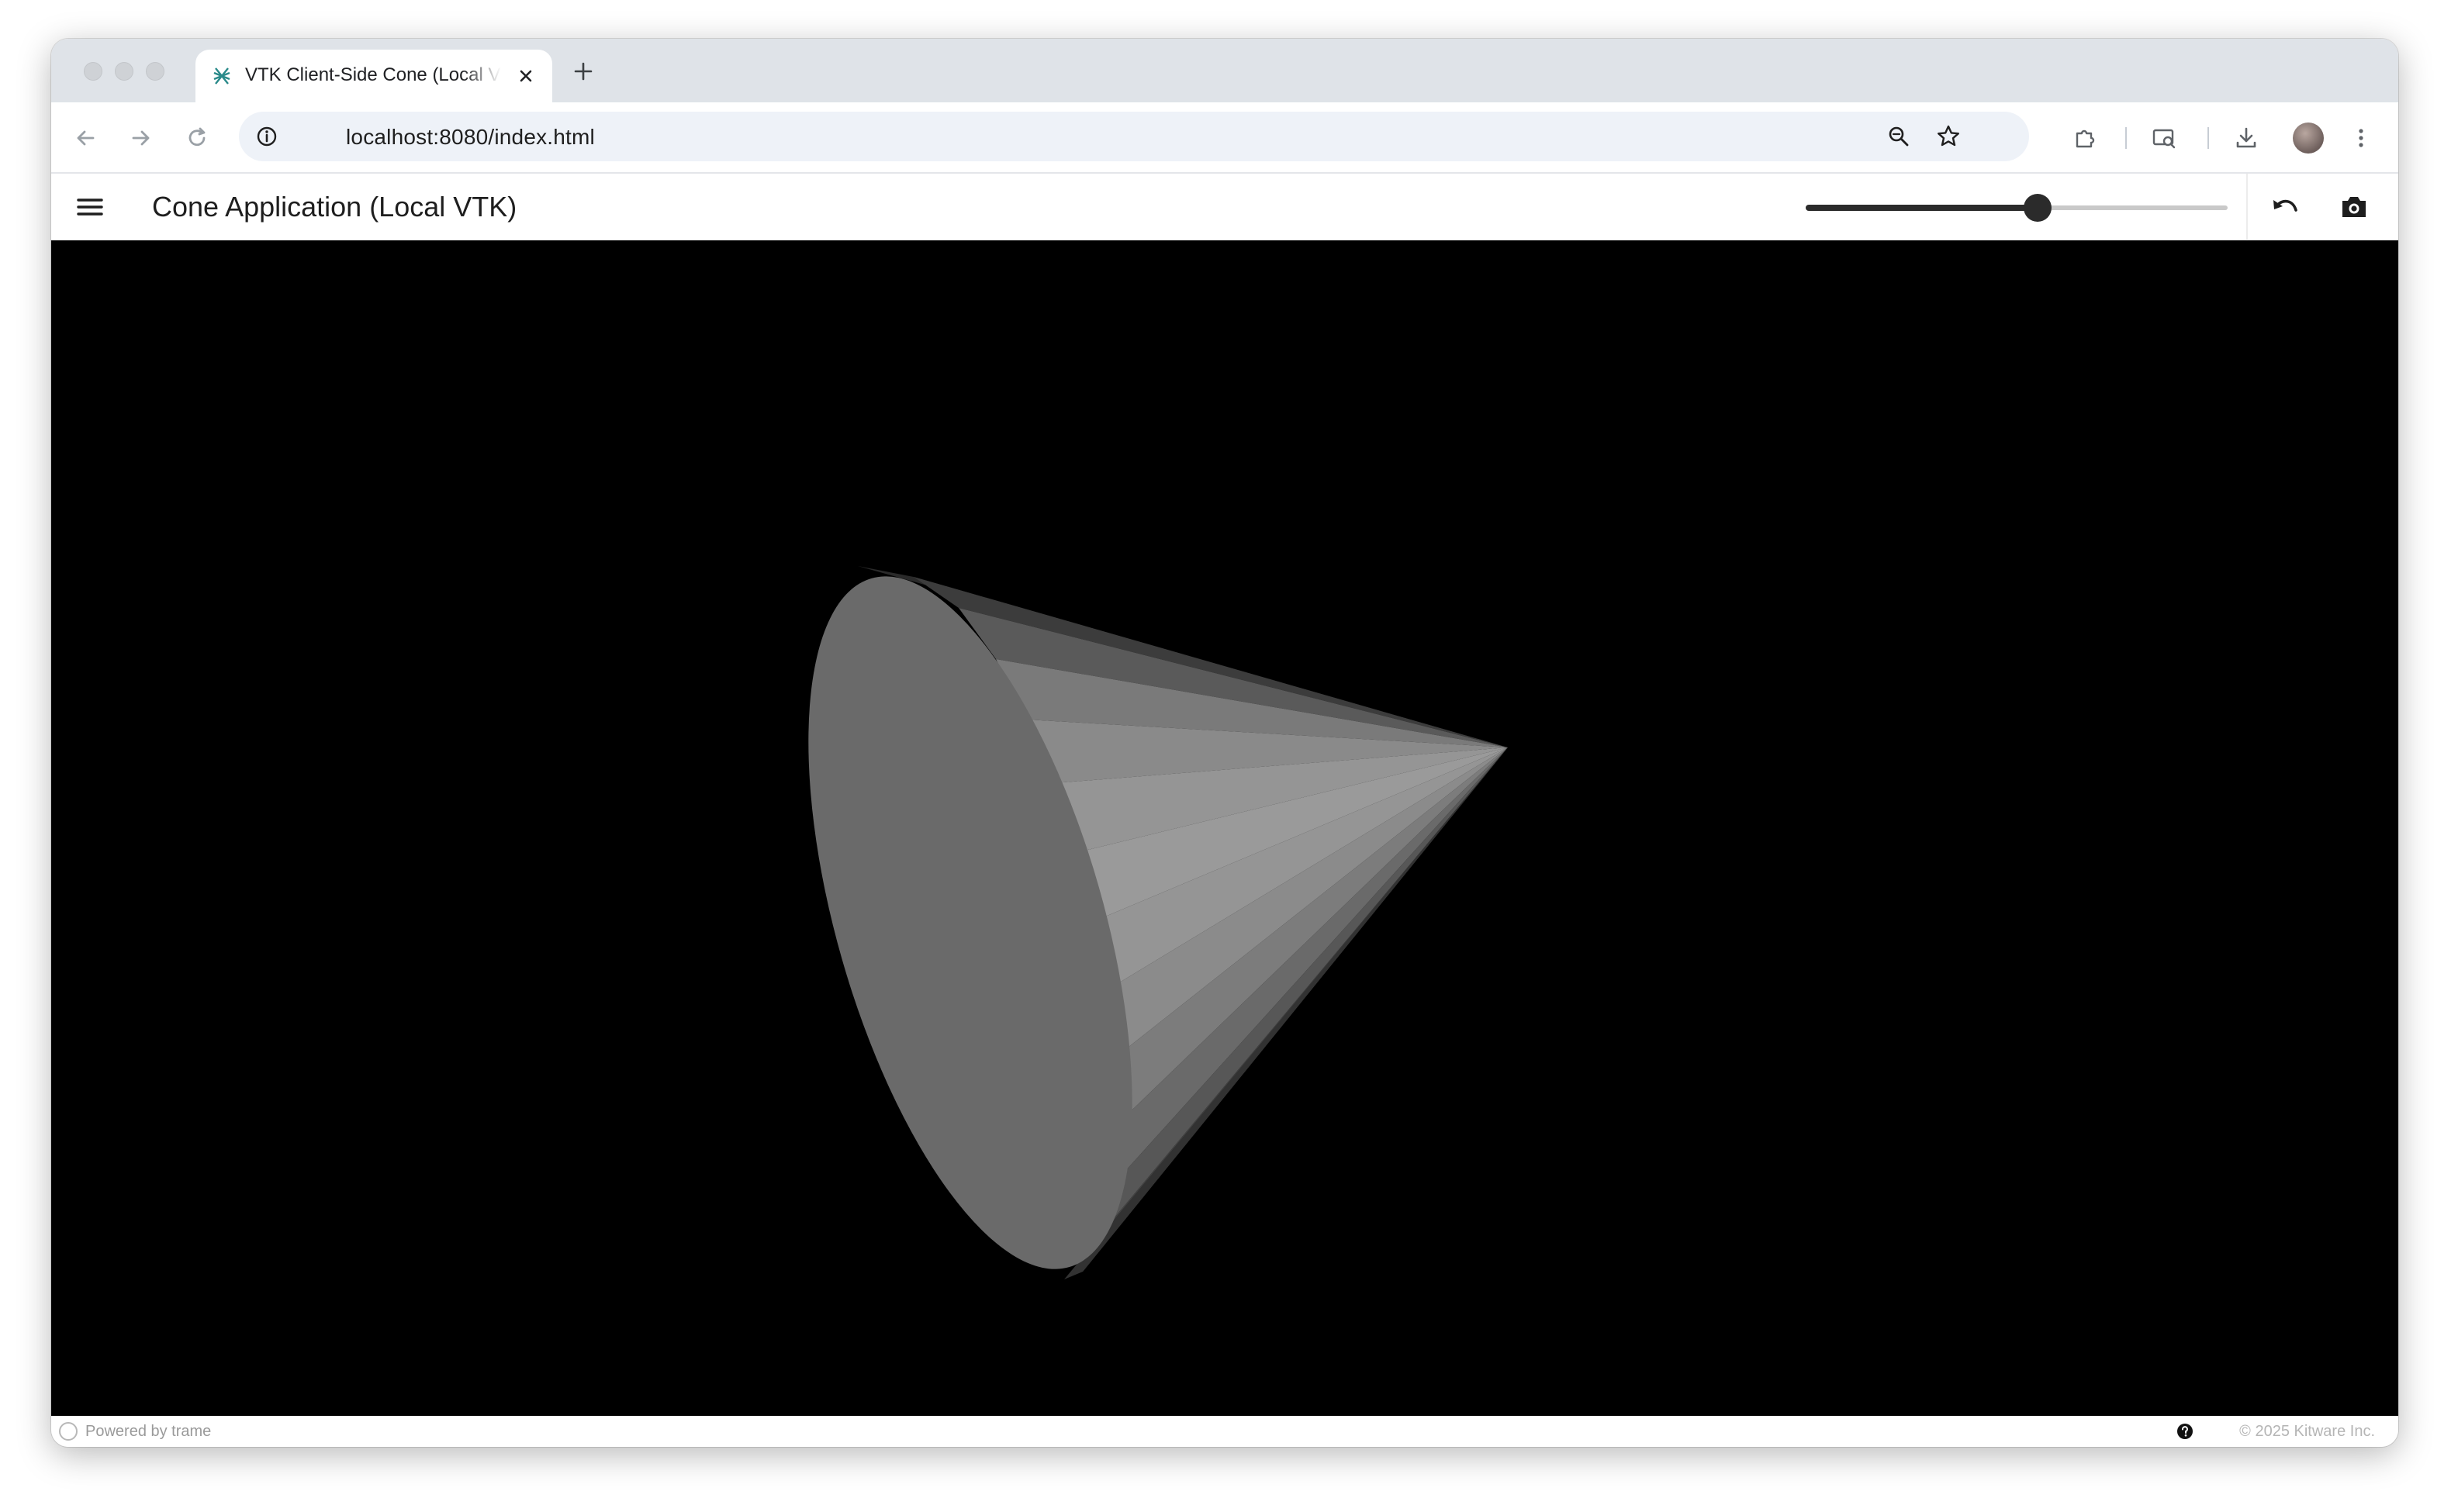  I want to click on hamburger-menu-icon, so click(89, 207).